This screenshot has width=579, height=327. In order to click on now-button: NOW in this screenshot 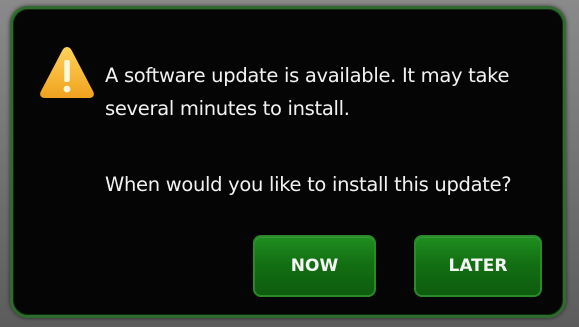, I will do `click(314, 266)`.